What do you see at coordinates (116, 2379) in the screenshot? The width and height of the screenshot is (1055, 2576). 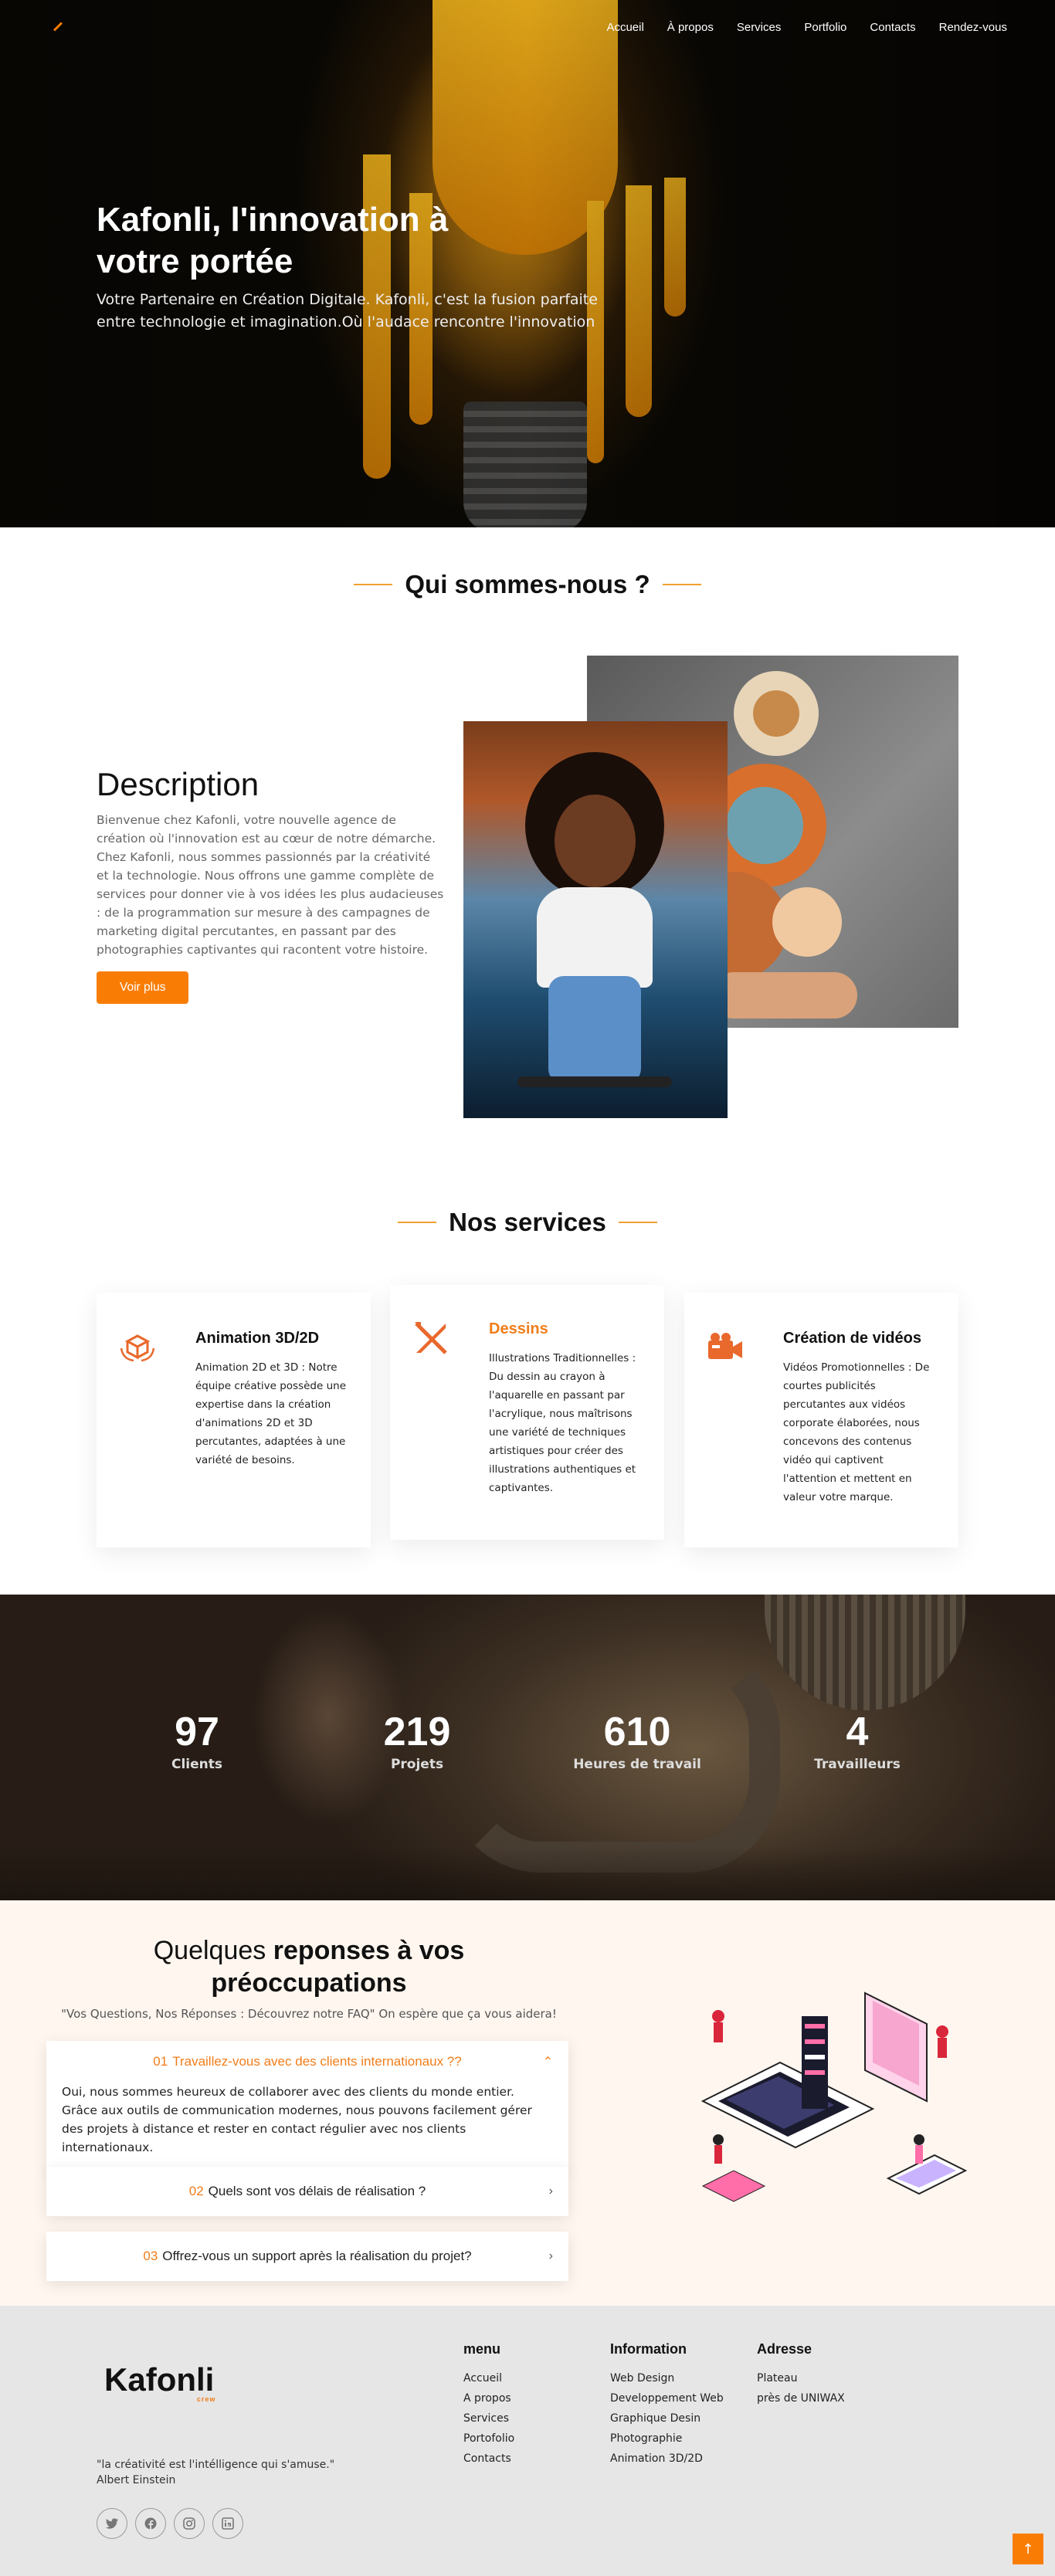 I see `footer-logo-k: K` at bounding box center [116, 2379].